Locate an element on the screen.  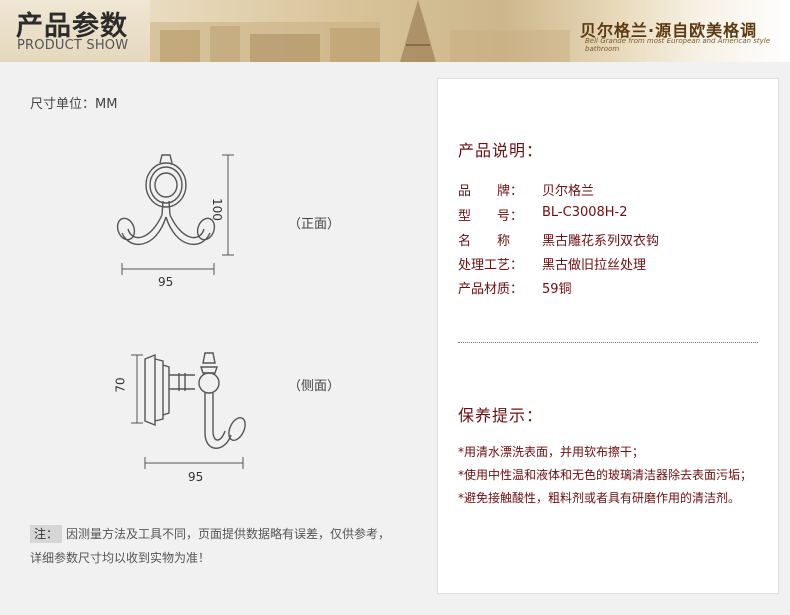
spec-key: 品 牌： is located at coordinates (491, 191).